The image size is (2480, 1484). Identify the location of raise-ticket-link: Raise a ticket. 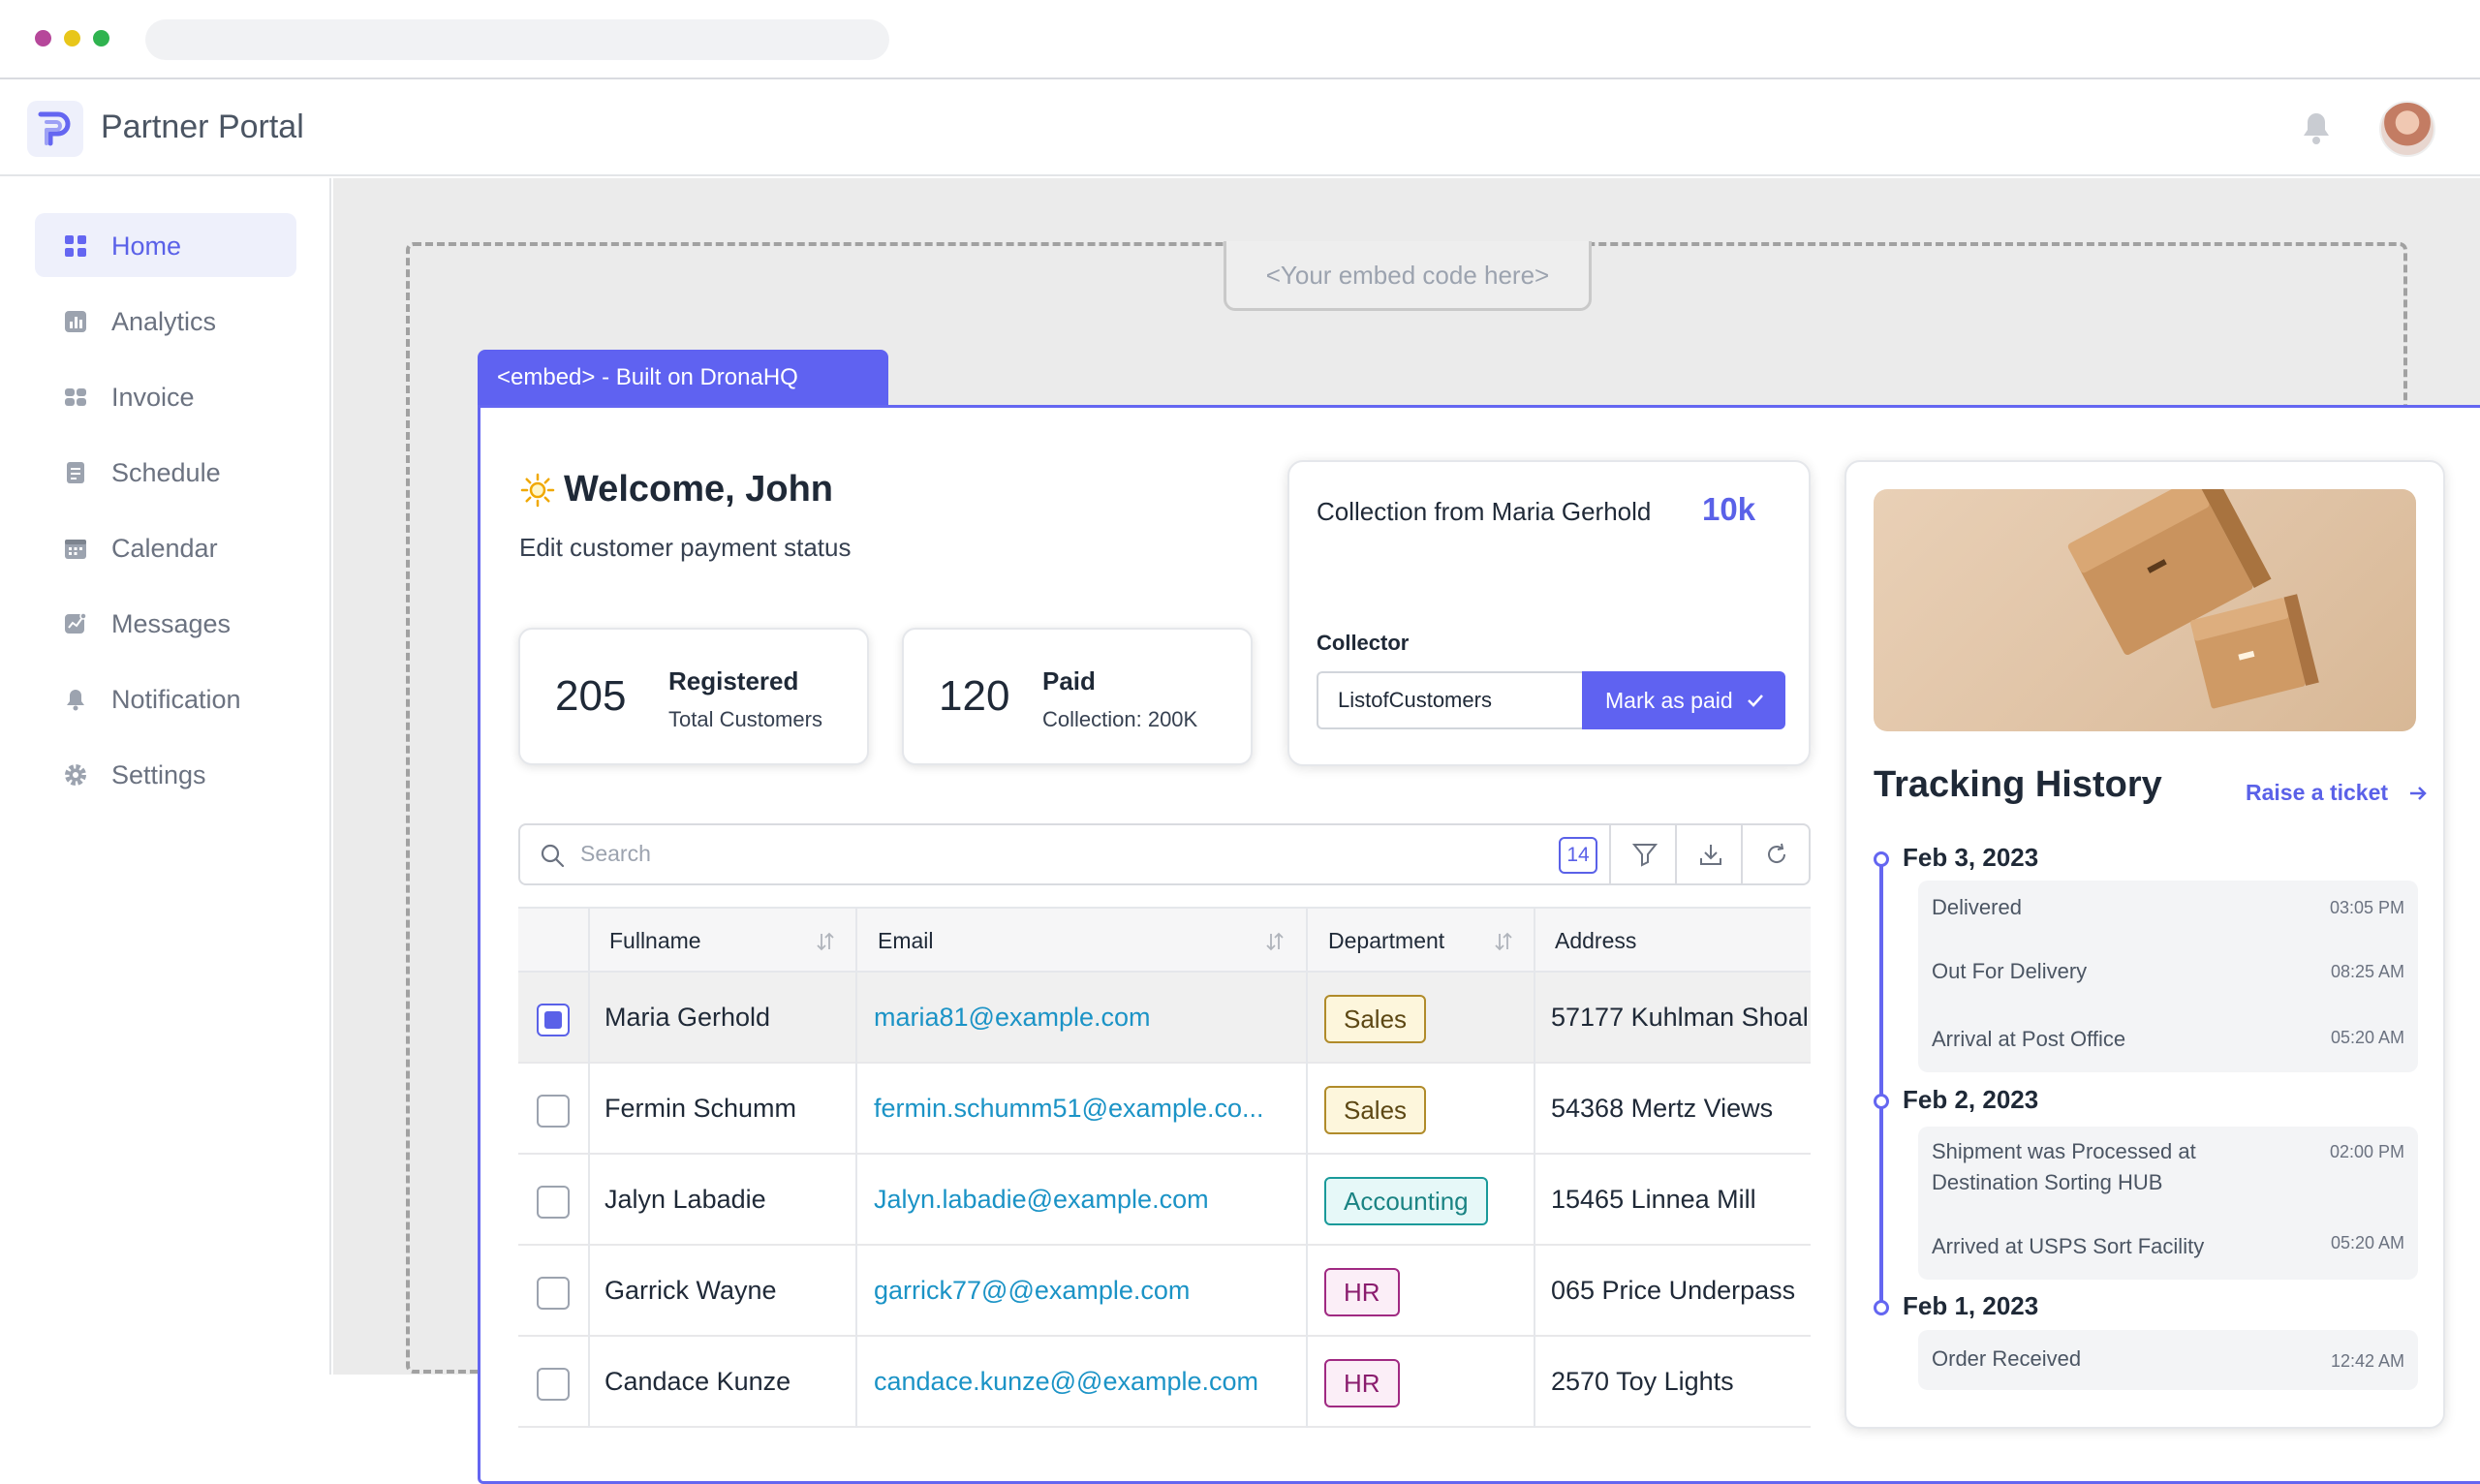
(2336, 793).